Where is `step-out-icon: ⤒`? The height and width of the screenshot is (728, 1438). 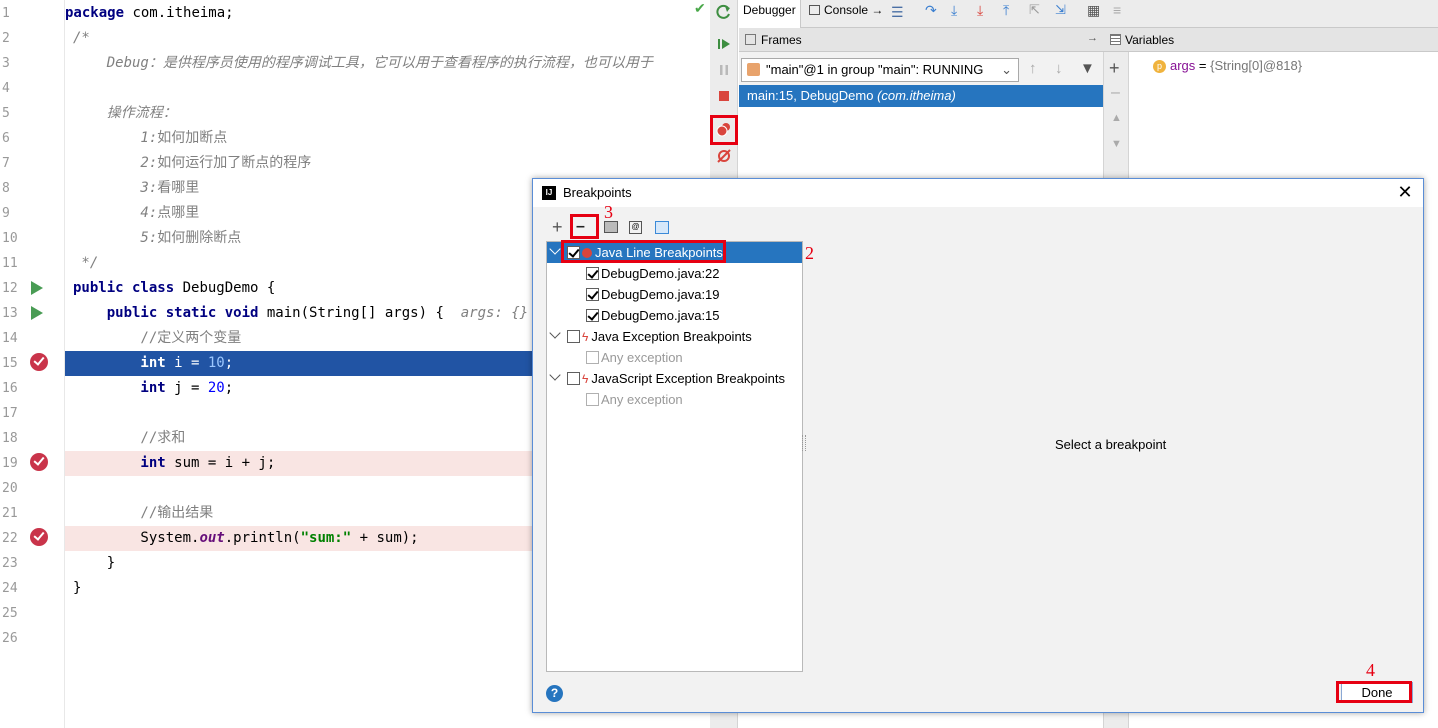
step-out-icon: ⤒ is located at coordinates (1006, 10).